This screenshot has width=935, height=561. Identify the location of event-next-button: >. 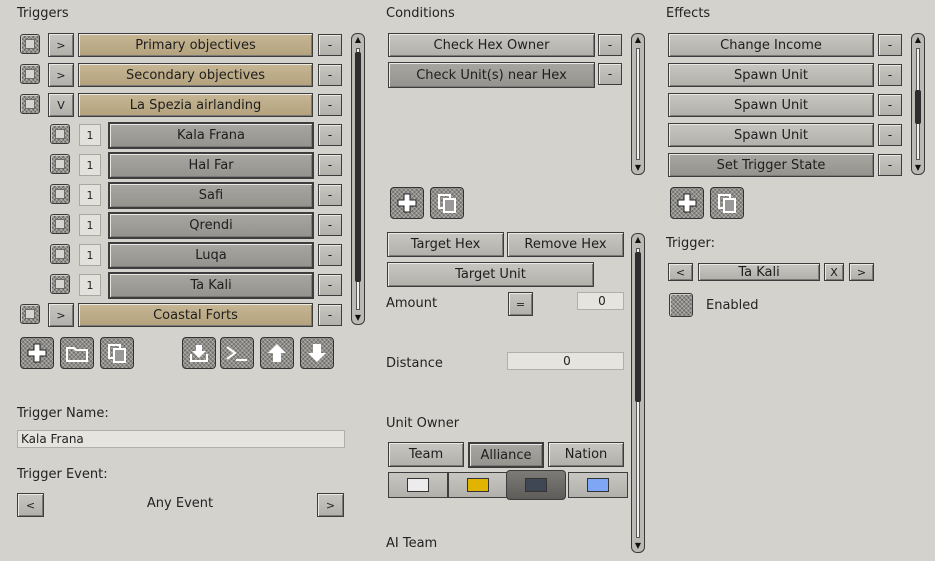
(330, 505).